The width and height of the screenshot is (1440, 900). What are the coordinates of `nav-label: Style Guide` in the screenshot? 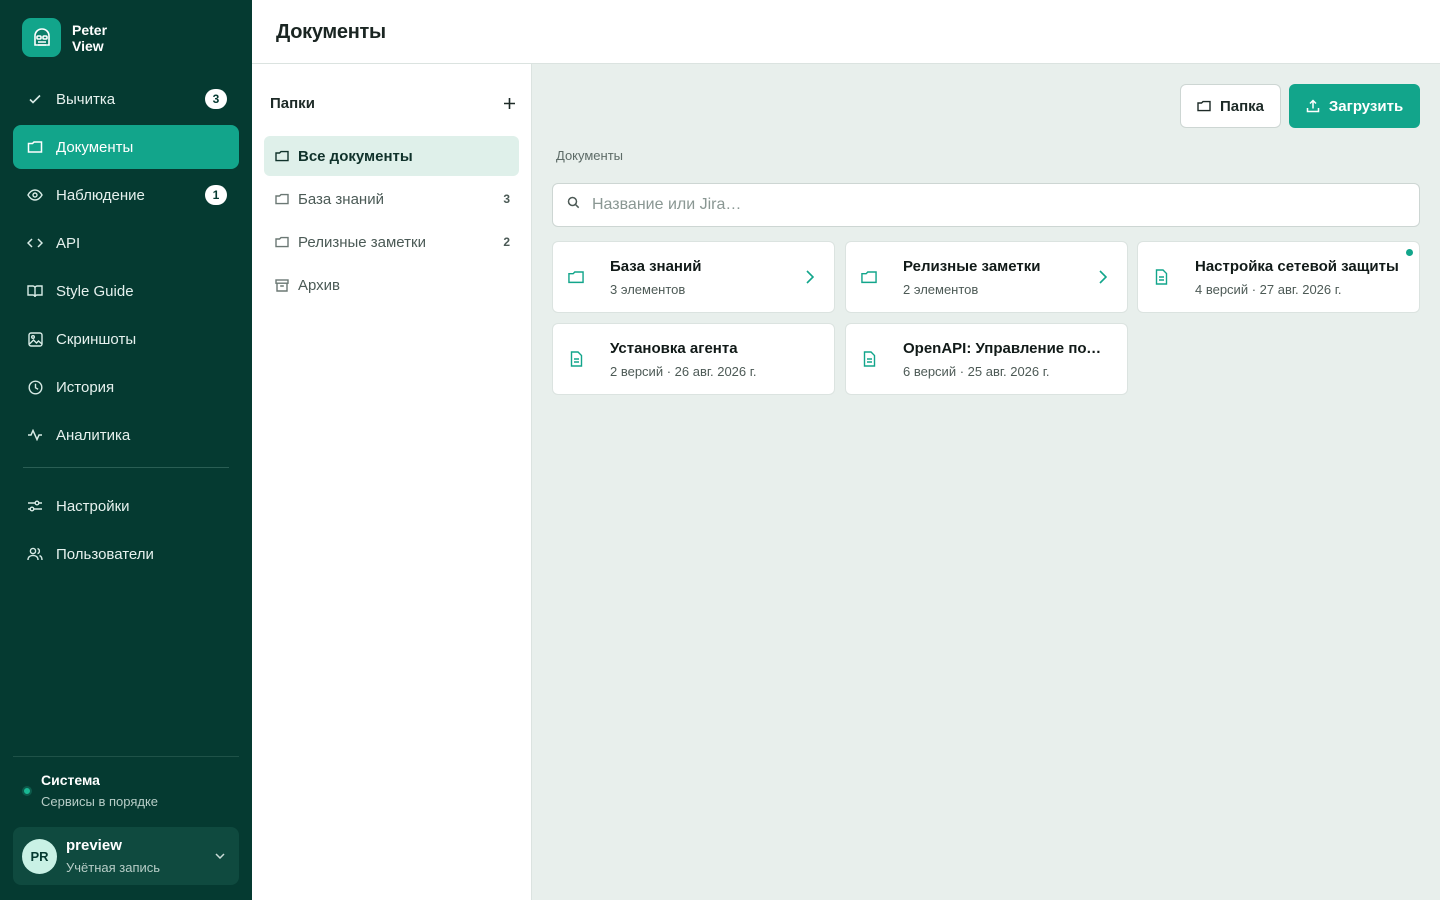 It's located at (95, 291).